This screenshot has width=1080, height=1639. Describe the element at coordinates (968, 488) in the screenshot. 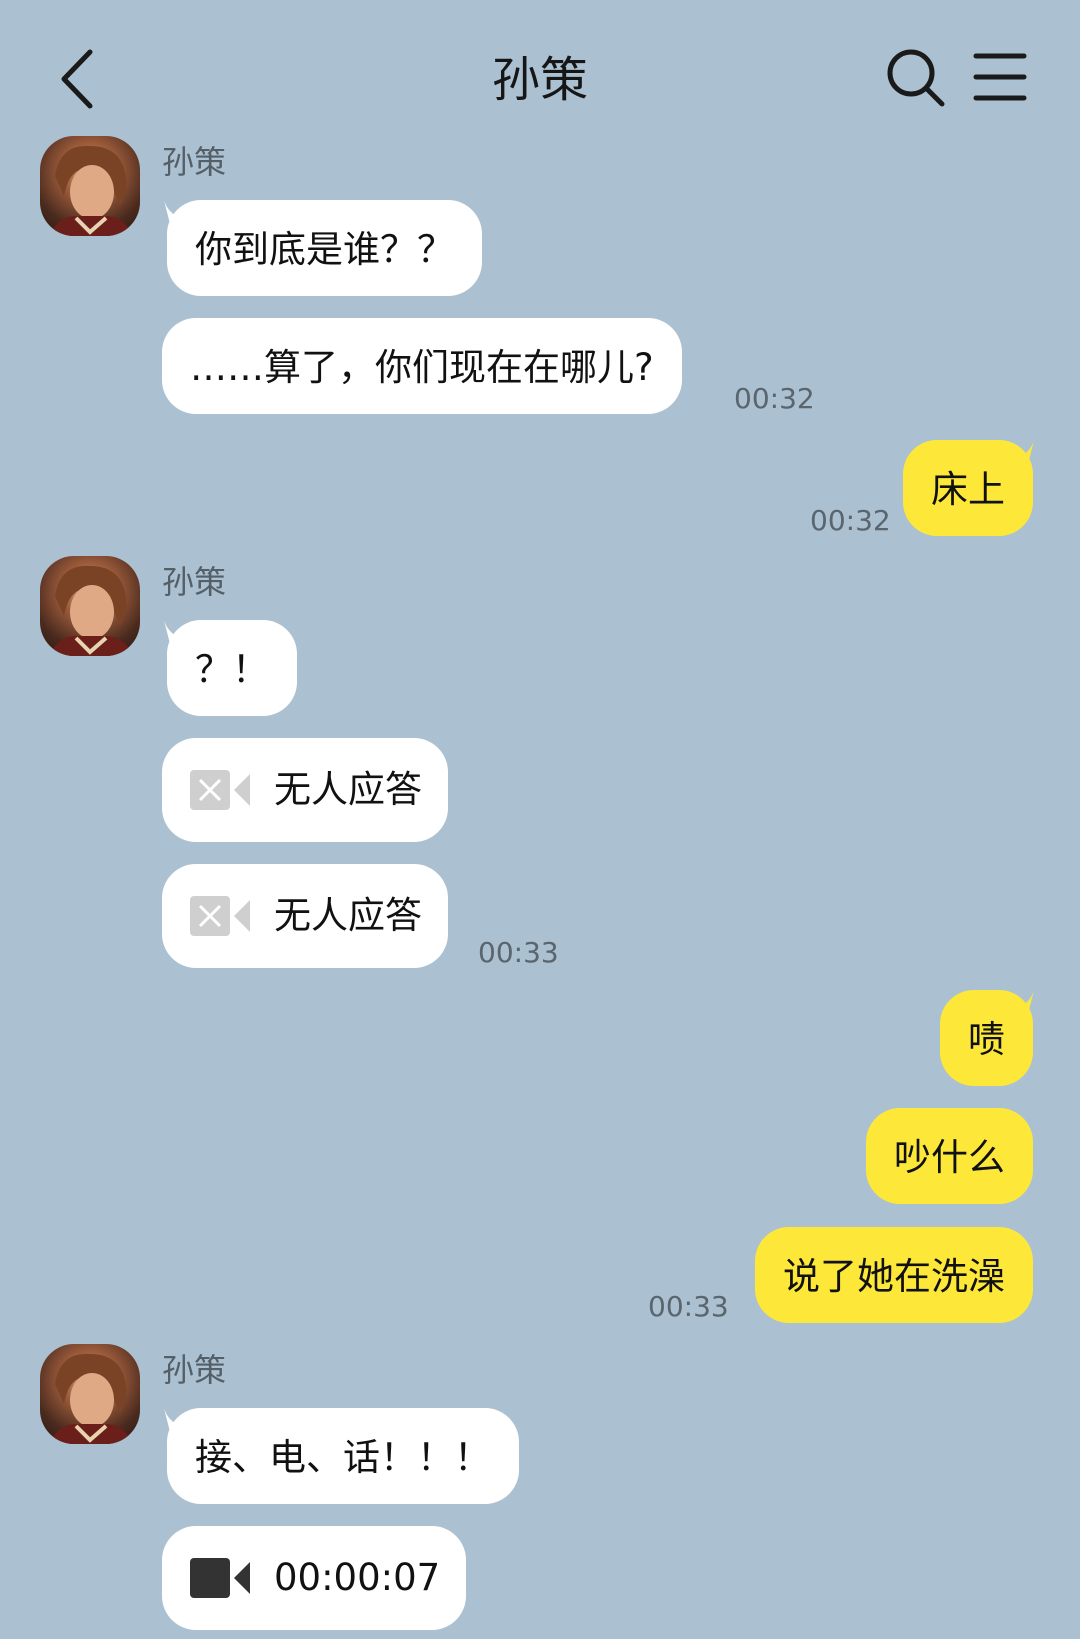

I see `message-bubble-outgoing: 床上` at that location.